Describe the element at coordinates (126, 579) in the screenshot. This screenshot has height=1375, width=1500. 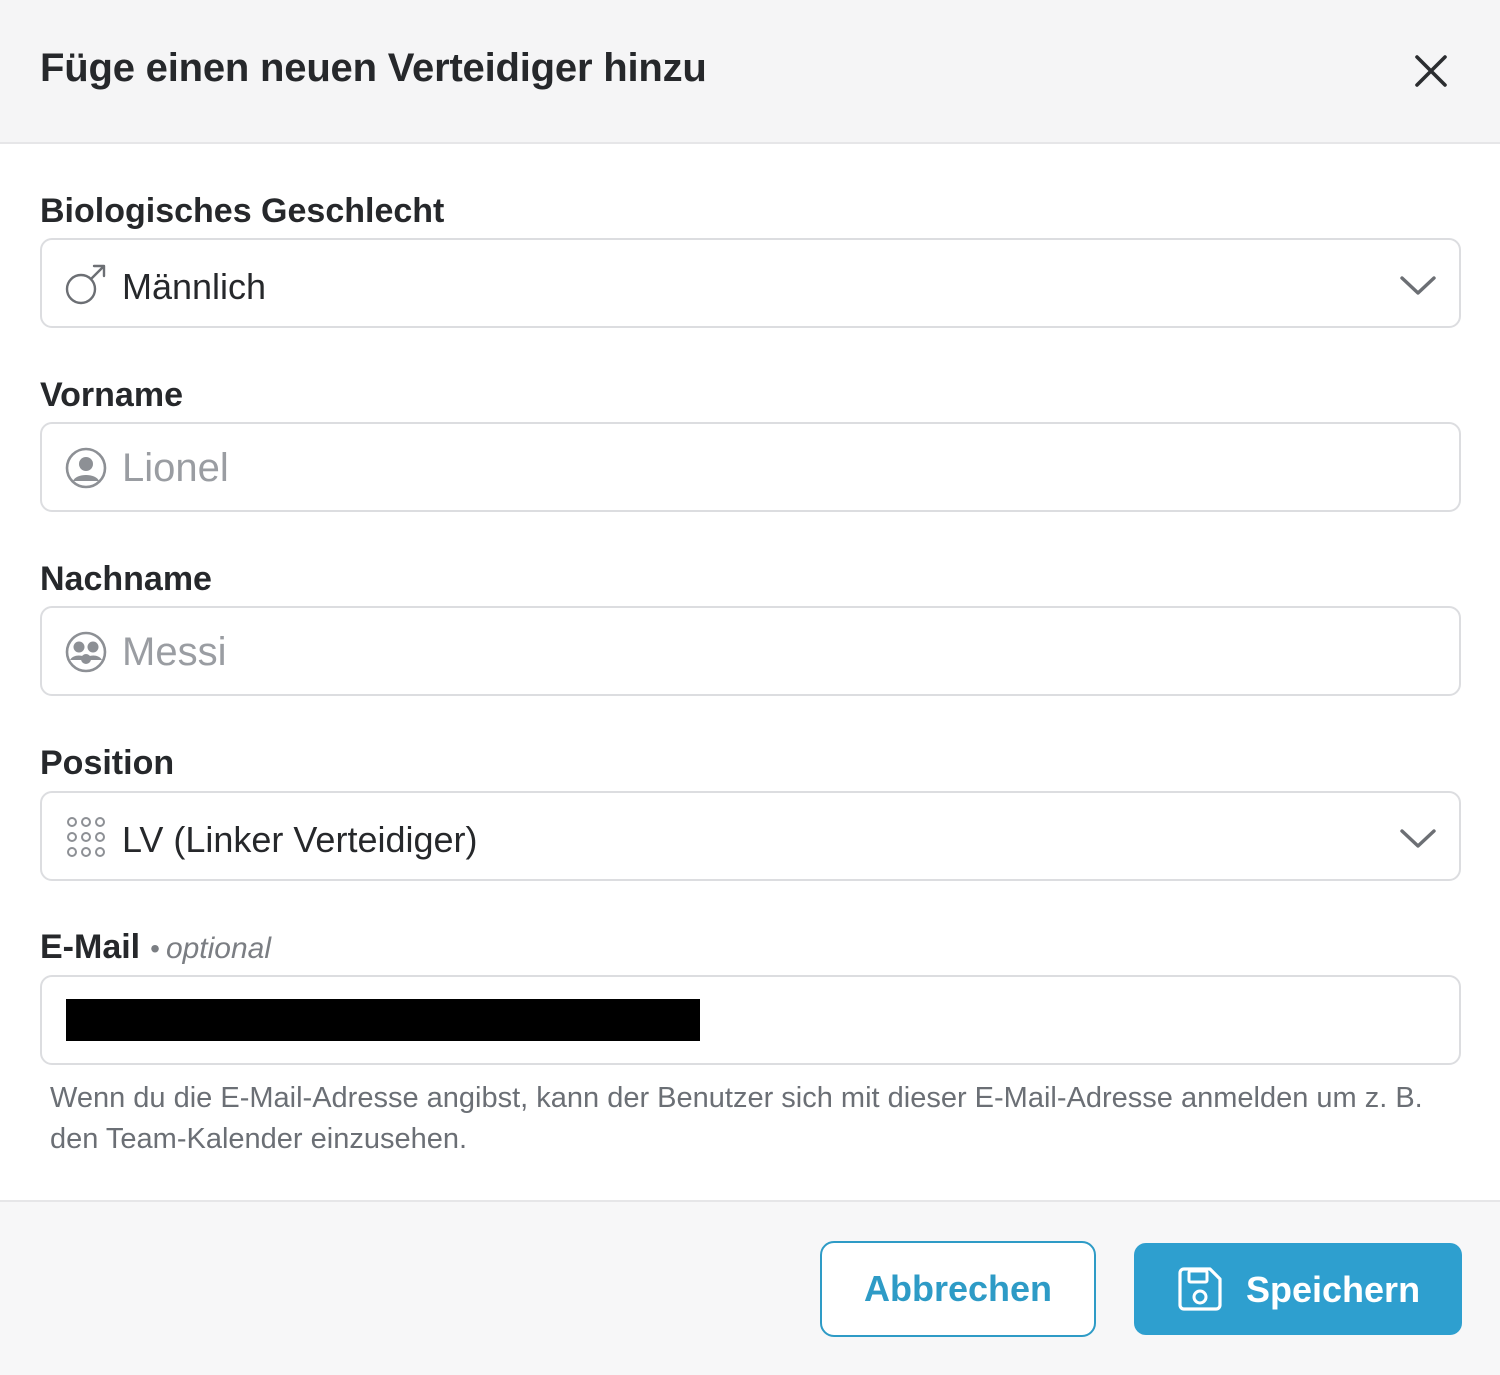
I see `last-name-label: Nachname` at that location.